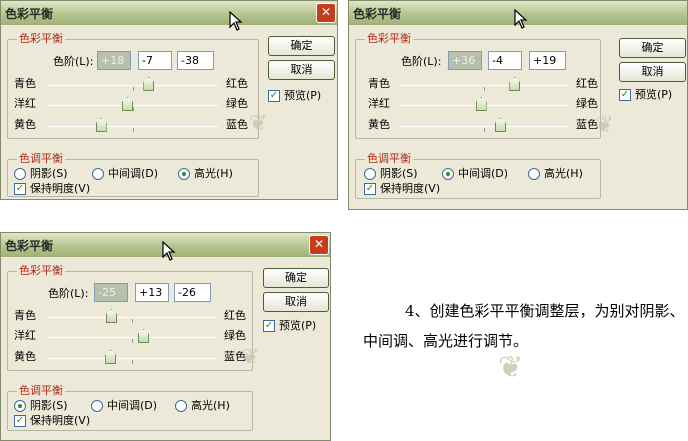  Describe the element at coordinates (547, 60) in the screenshot. I see `level-yellow-blue-input: +19` at that location.